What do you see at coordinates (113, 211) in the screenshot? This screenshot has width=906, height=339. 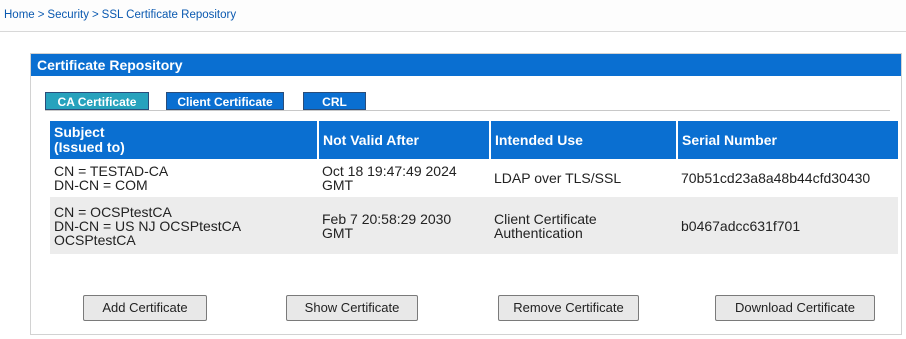 I see `subject-line: CN = OCSPtestCA` at bounding box center [113, 211].